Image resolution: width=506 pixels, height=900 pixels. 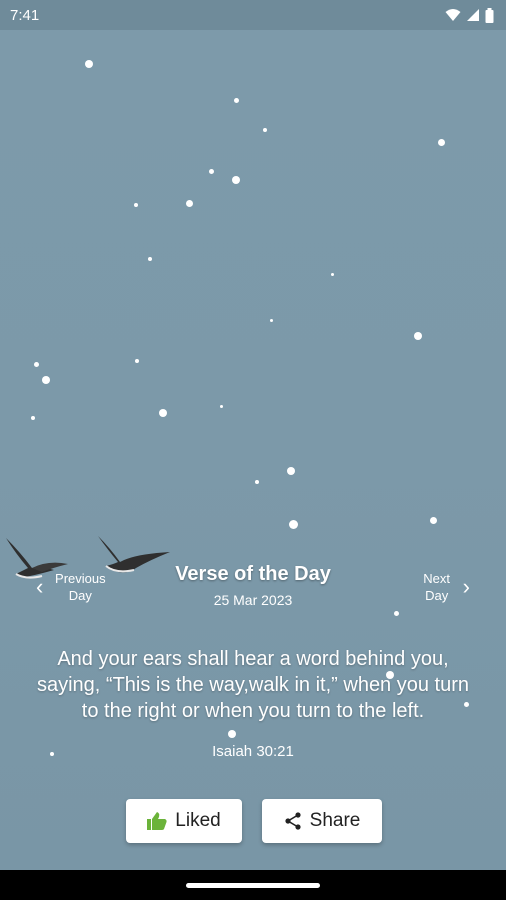 I want to click on share-icon, so click(x=293, y=821).